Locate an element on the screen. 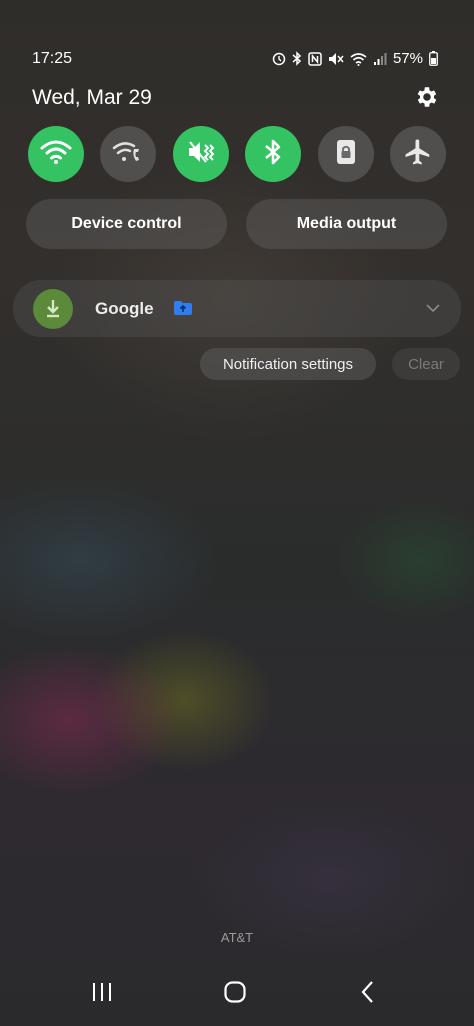  gear-icon is located at coordinates (427, 97).